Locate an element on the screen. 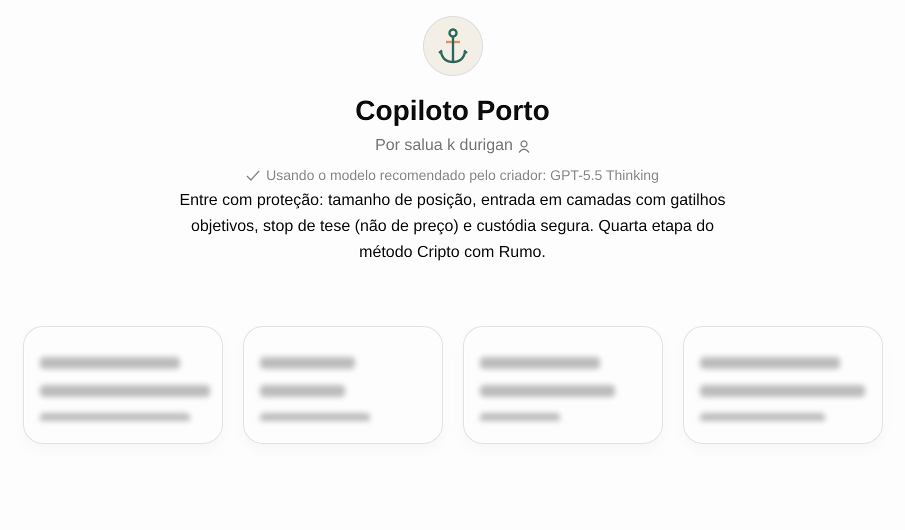 The image size is (905, 530). gpt-description: Entre com proteção: tamanho de posição, entrada em camadas com gatilhos objetivos, stop de tese (não de preço) e custódia segura. Quarta etapa do método Cripto com Rumo. is located at coordinates (452, 227).